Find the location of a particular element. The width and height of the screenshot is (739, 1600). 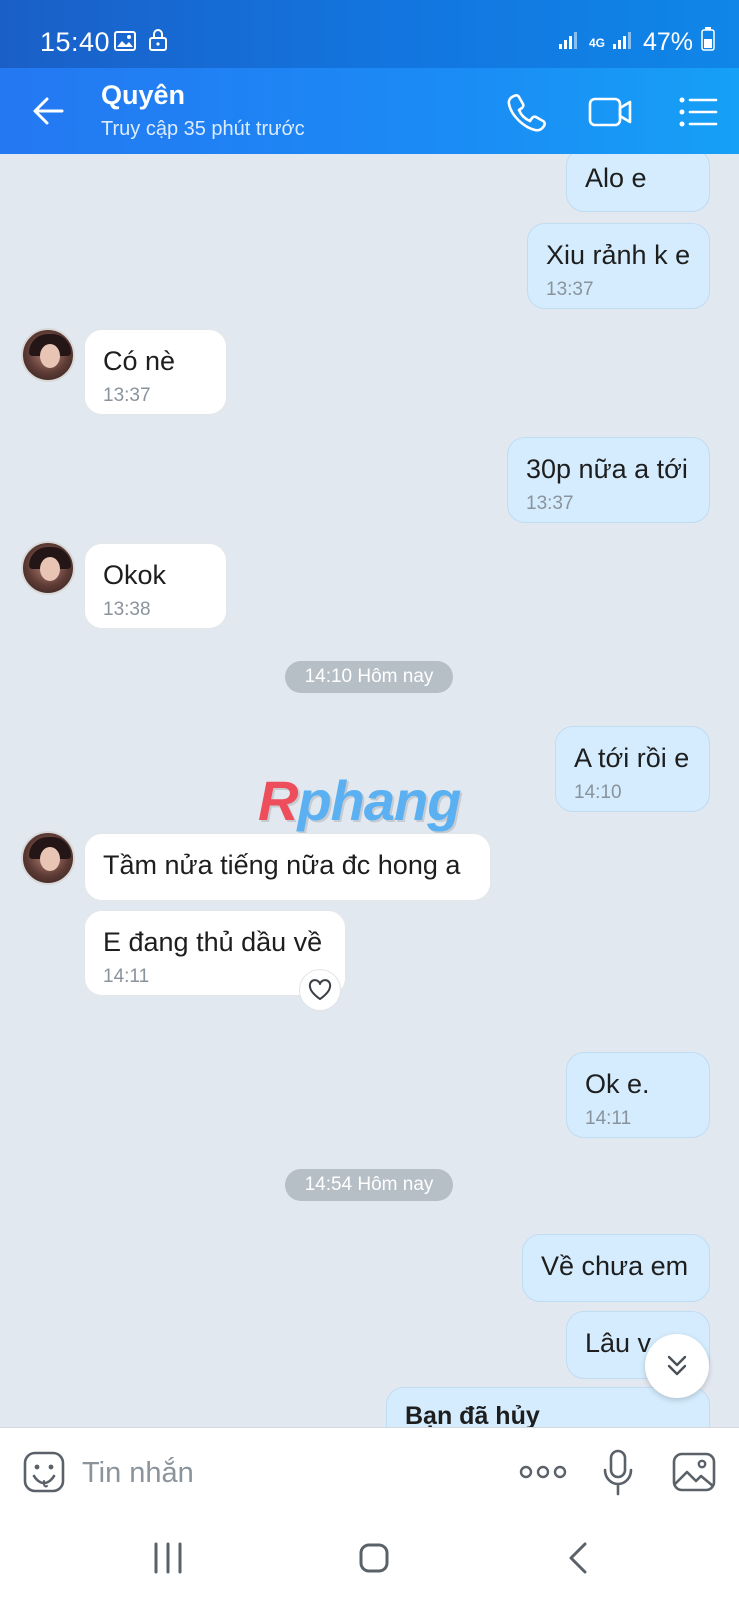

message-text: Ok e. is located at coordinates (617, 1084).